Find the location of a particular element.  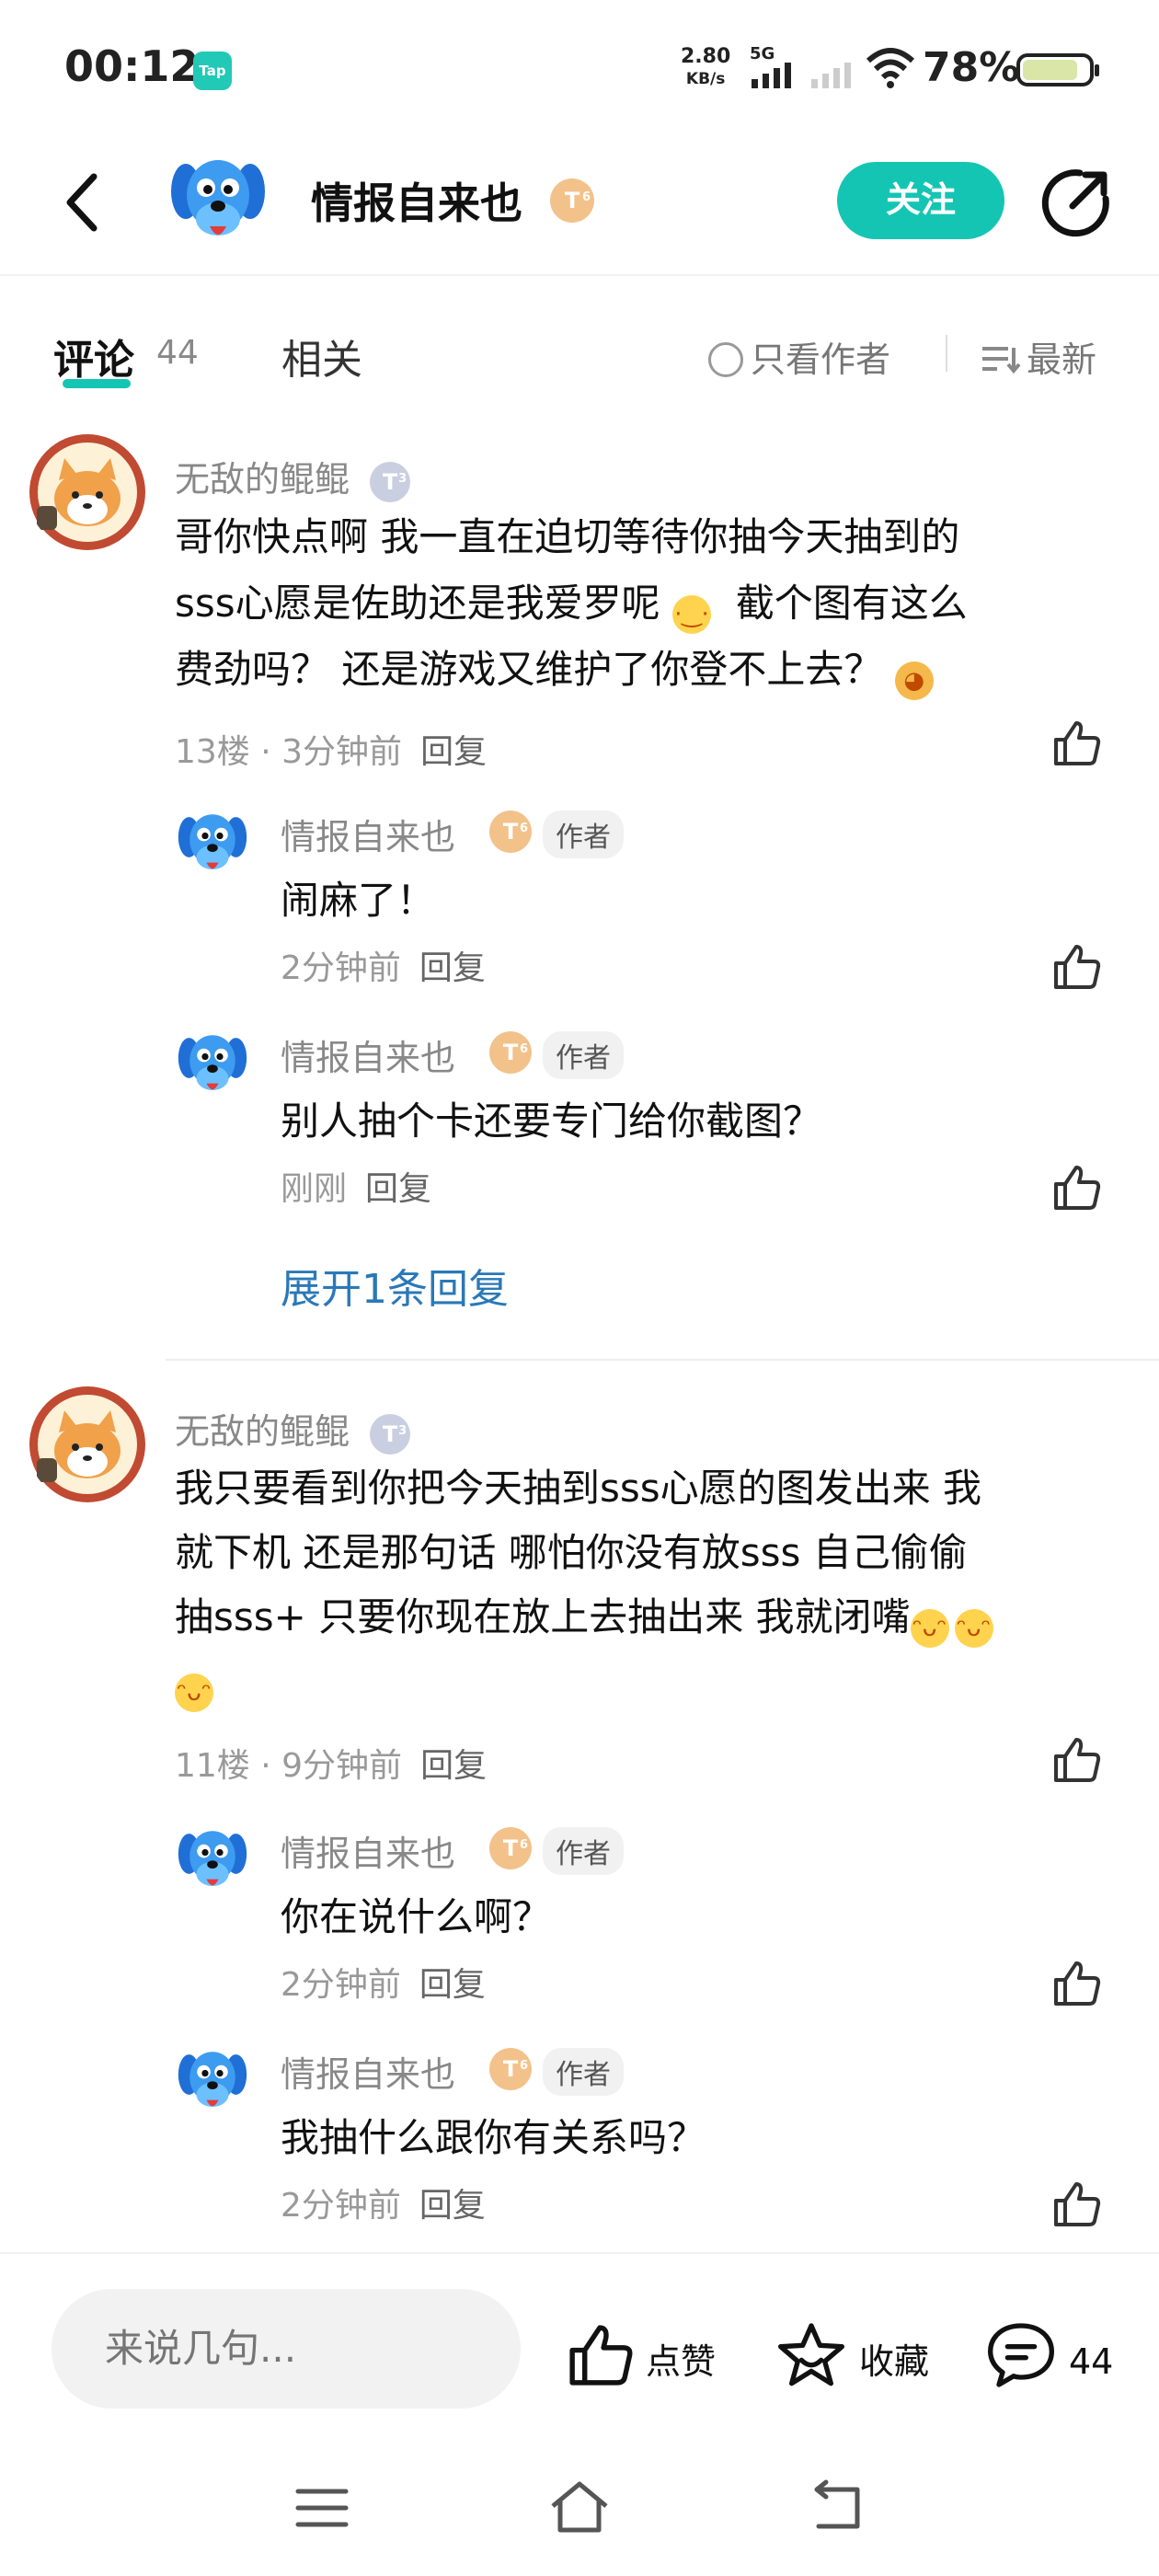

top-header: 情报自来也 T6 关注 is located at coordinates (579, 207).